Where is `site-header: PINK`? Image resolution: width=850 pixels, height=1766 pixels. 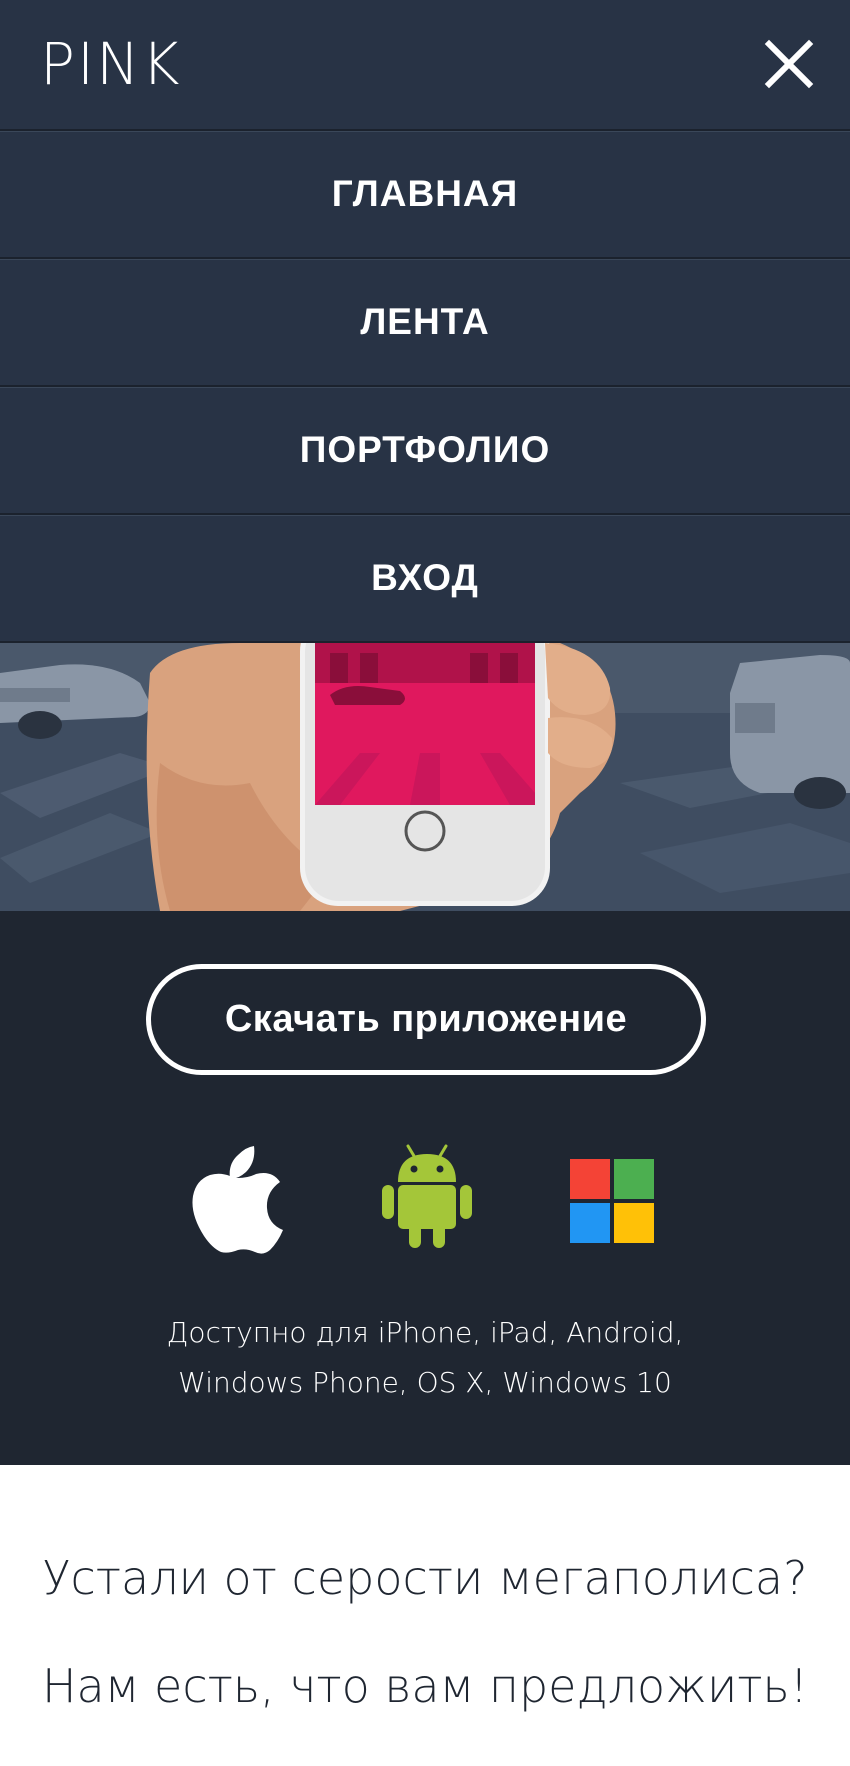
site-header: PINK is located at coordinates (425, 65).